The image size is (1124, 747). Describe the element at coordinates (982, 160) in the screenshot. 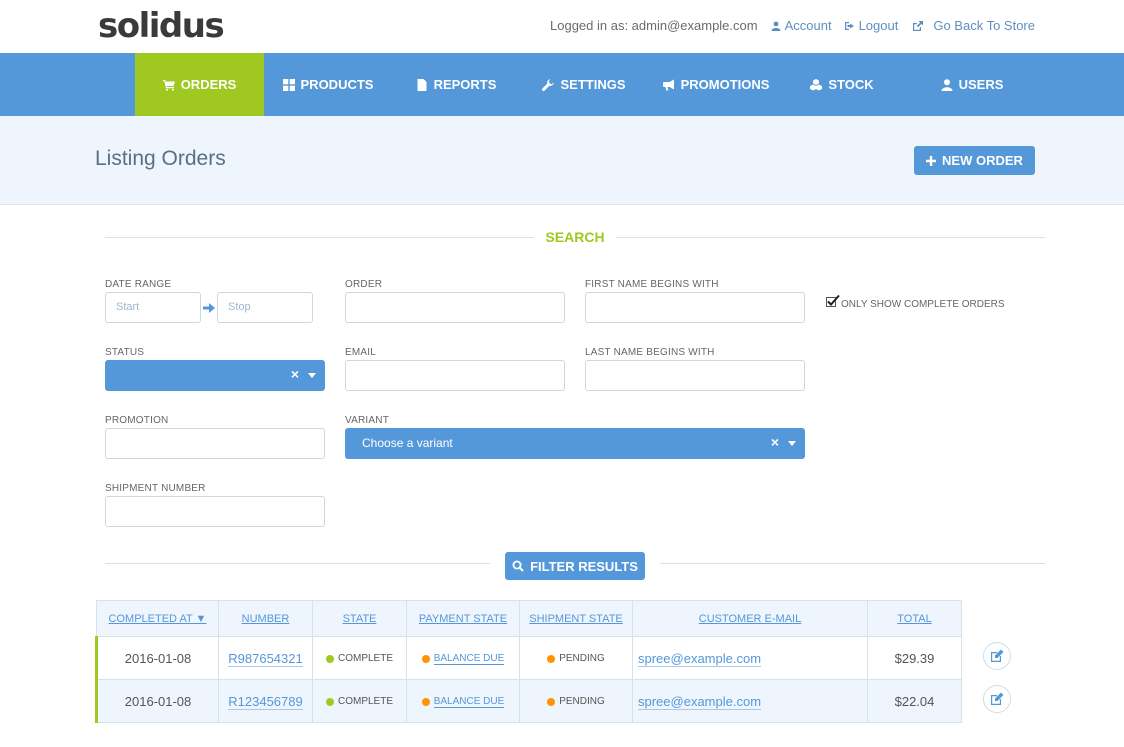

I see `new-order-label: NEW ORDER` at that location.